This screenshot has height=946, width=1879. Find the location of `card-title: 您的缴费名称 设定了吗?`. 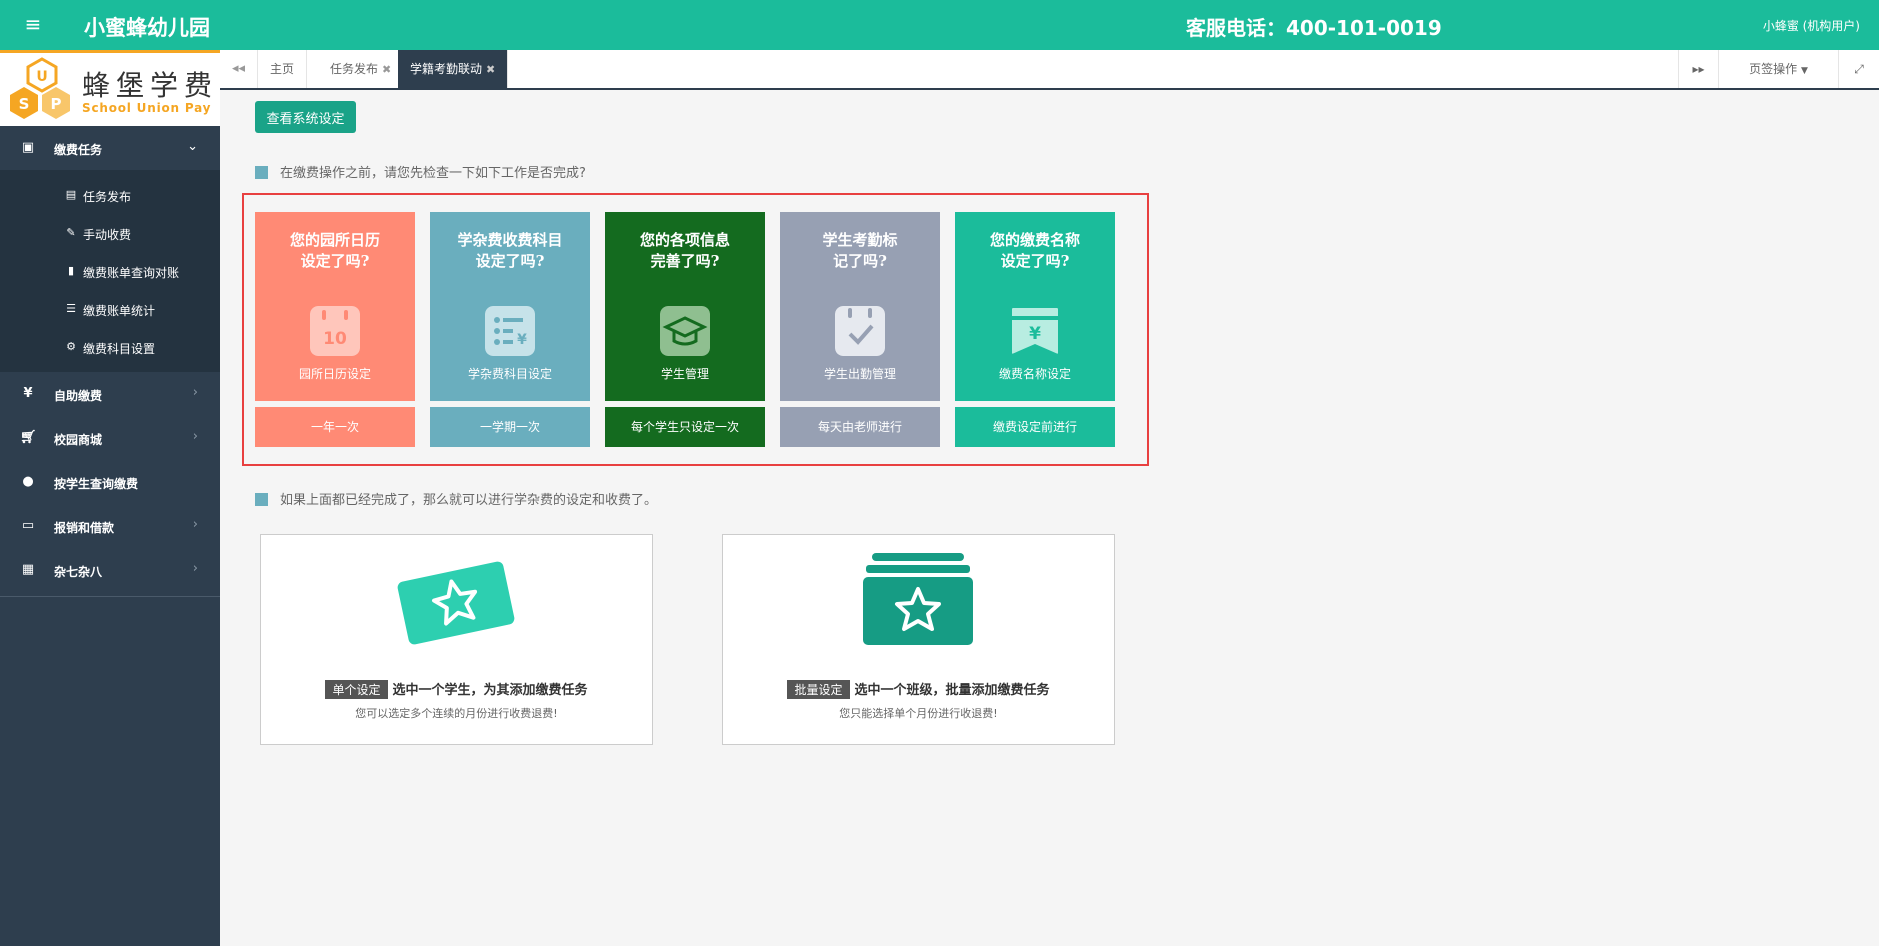

card-title: 您的缴费名称 设定了吗? is located at coordinates (1034, 250).